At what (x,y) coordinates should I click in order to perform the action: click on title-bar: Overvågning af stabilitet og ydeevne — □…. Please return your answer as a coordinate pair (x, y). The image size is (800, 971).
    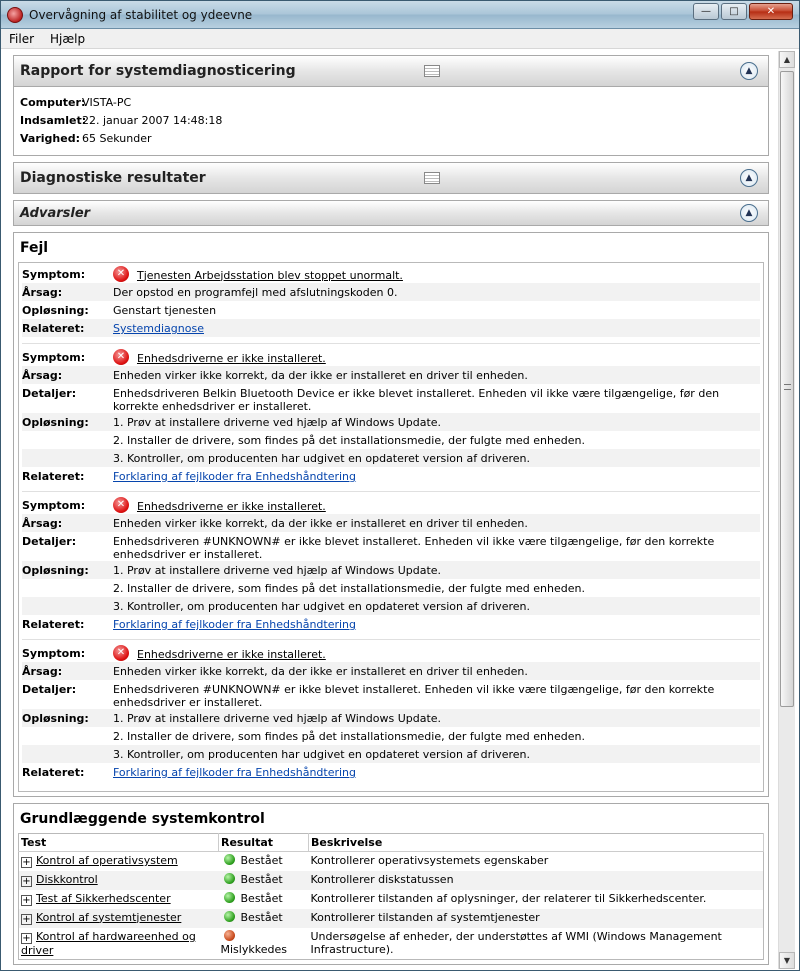
    Looking at the image, I should click on (400, 15).